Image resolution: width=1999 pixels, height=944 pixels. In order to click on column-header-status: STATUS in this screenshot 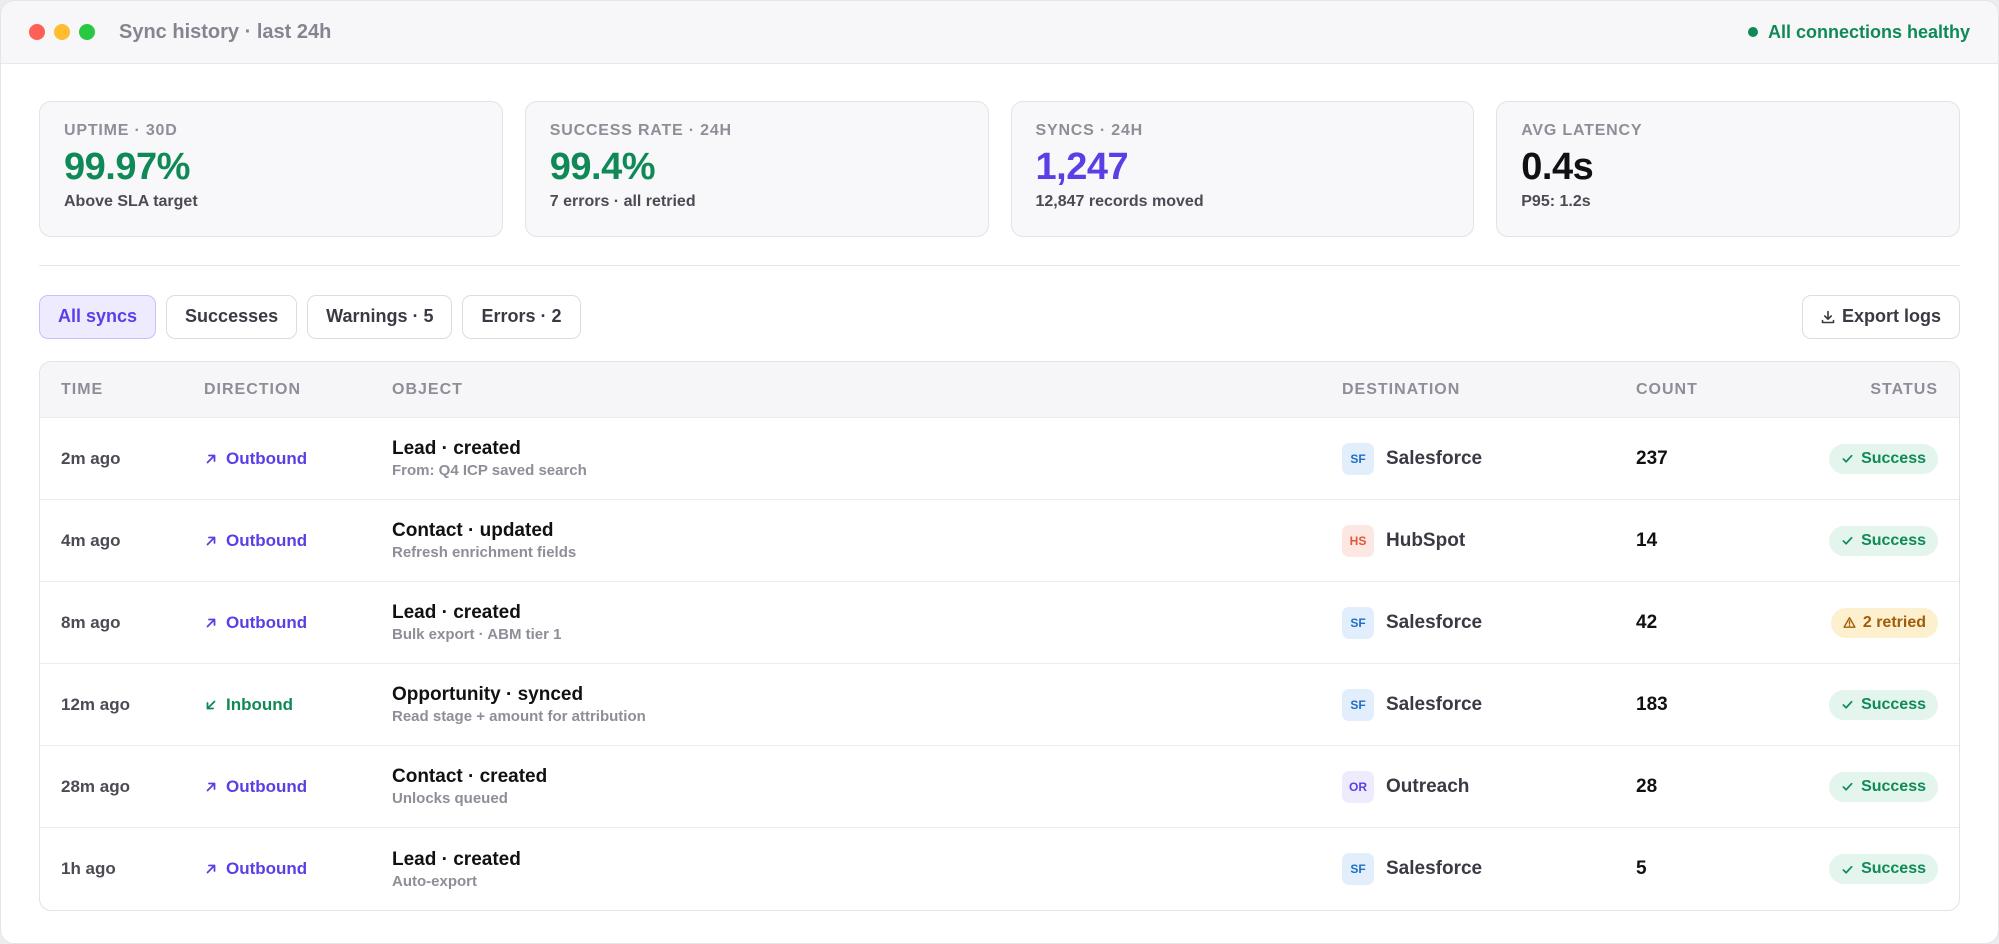, I will do `click(1872, 390)`.